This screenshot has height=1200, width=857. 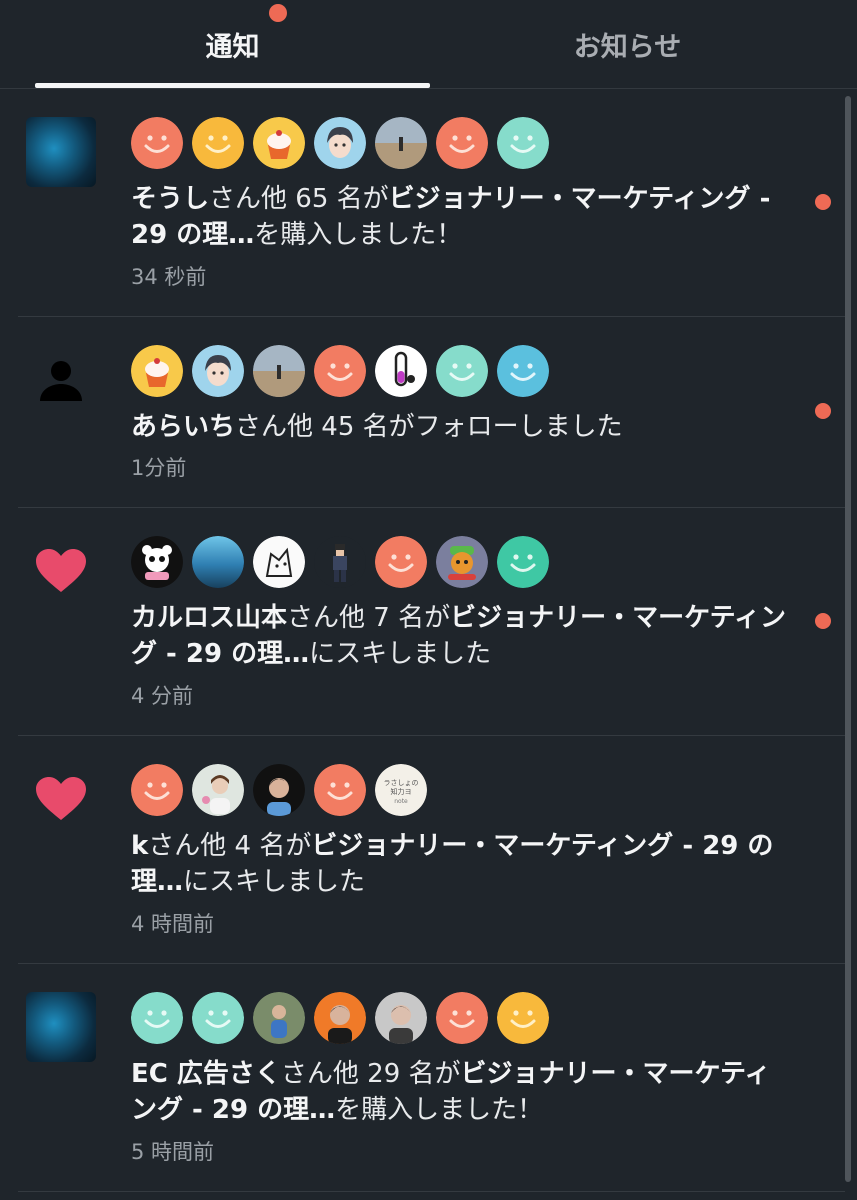 What do you see at coordinates (279, 1018) in the screenshot?
I see `avatar-photo-tennis` at bounding box center [279, 1018].